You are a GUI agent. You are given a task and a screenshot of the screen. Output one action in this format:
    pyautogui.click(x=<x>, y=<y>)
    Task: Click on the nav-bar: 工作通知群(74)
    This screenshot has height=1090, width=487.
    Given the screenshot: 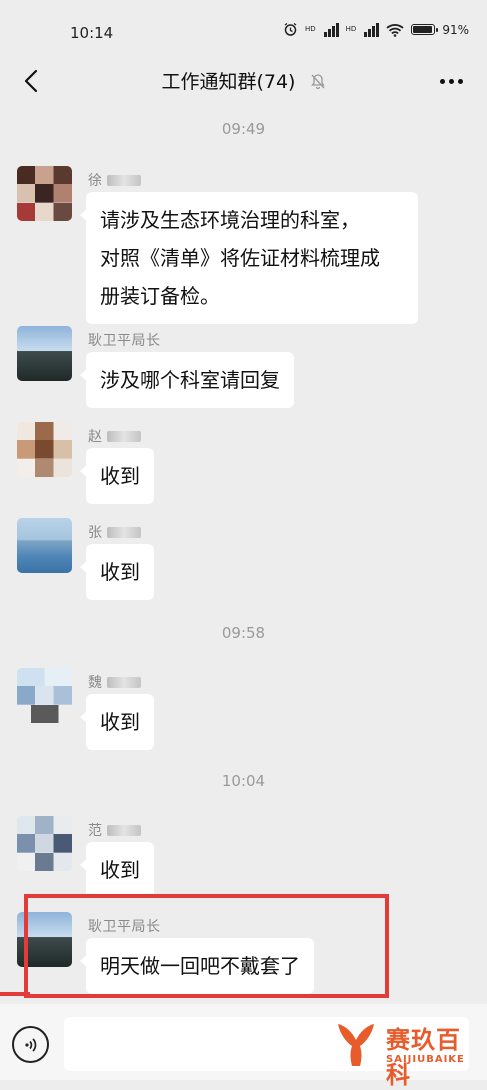 What is the action you would take?
    pyautogui.click(x=243, y=81)
    